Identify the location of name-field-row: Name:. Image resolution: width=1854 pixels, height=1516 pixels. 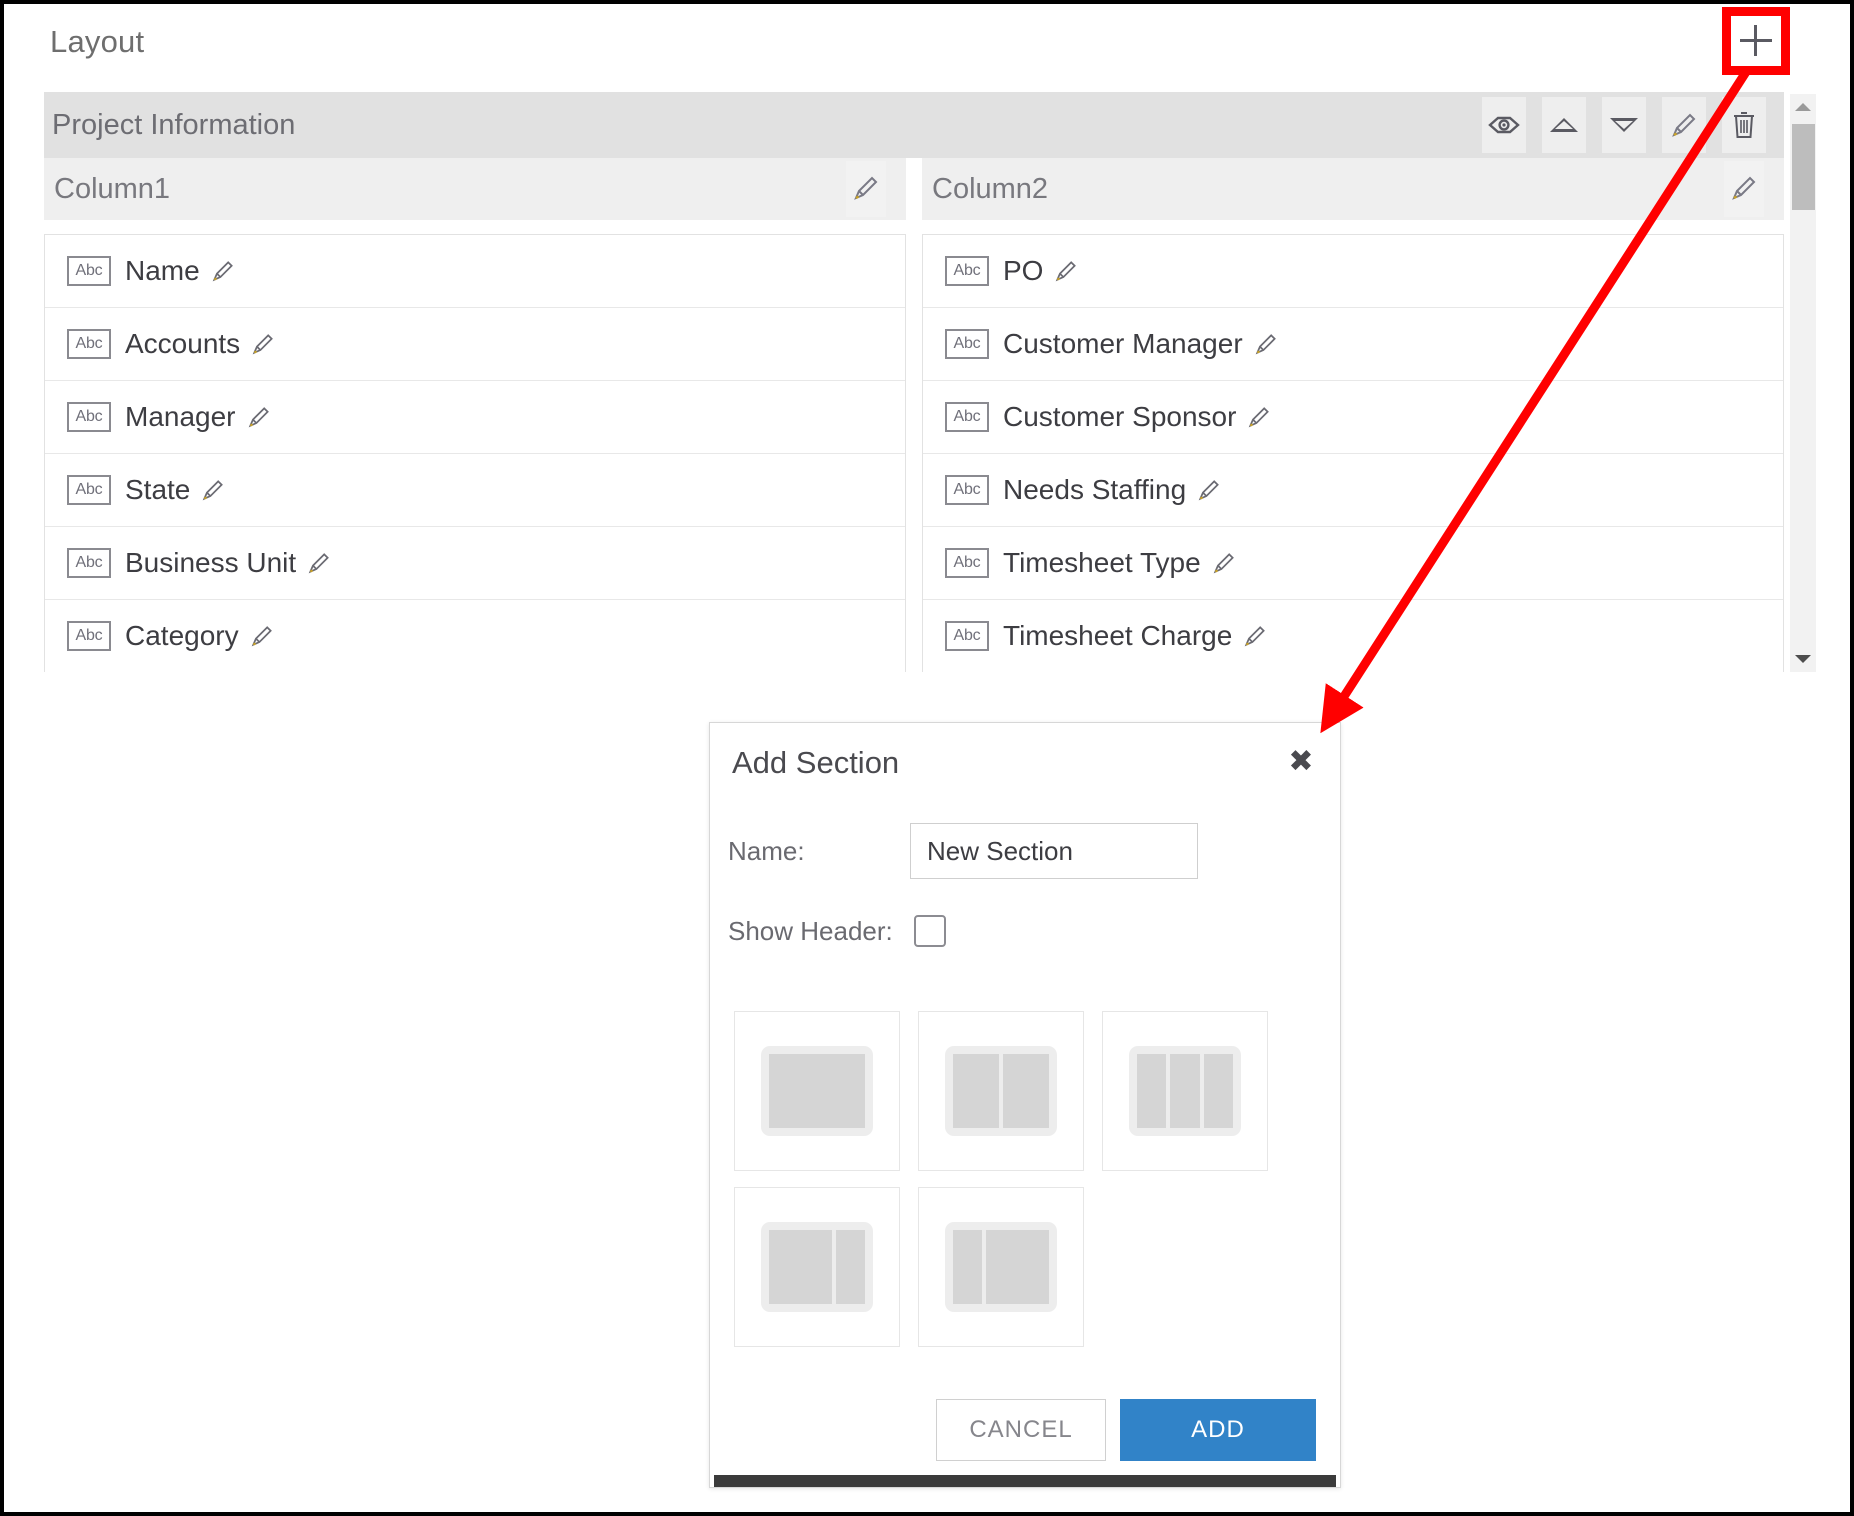
(1025, 851).